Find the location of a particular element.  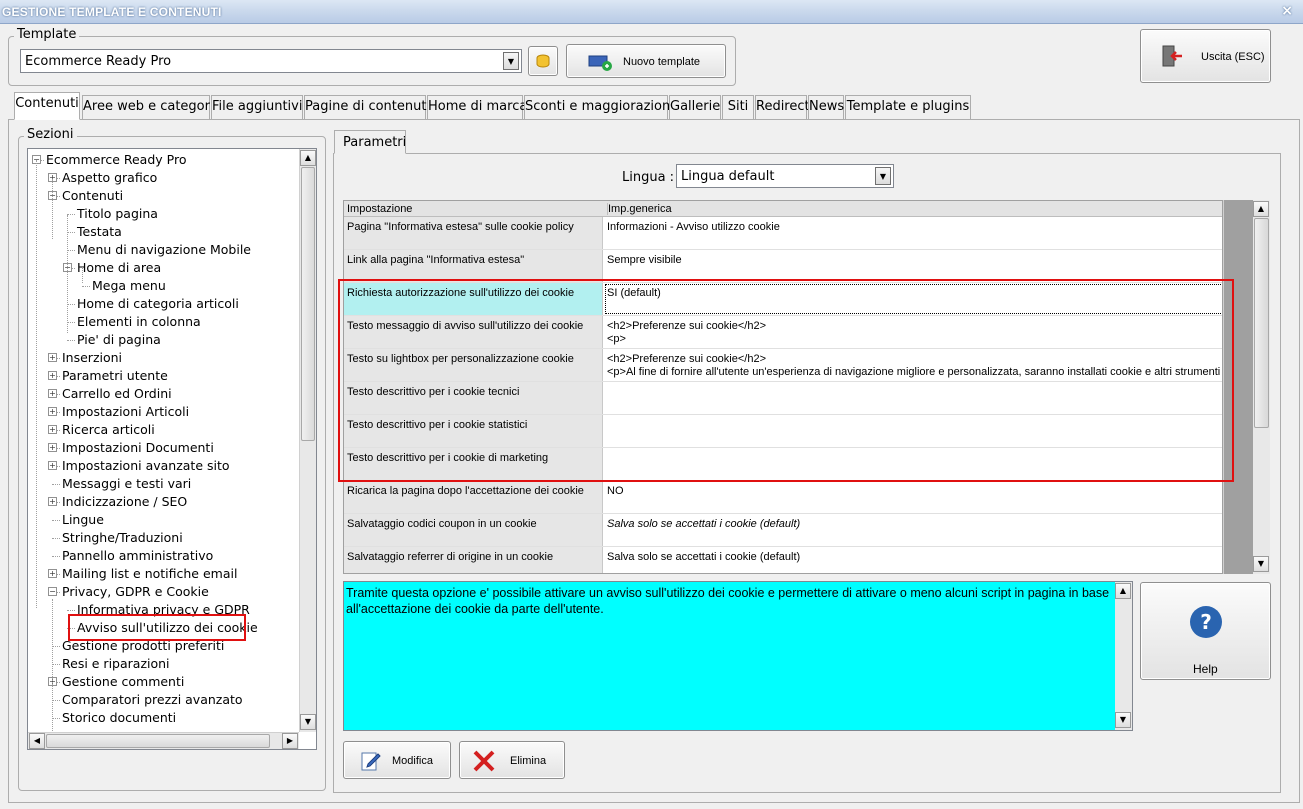

tree-item: Home di area is located at coordinates (119, 268).